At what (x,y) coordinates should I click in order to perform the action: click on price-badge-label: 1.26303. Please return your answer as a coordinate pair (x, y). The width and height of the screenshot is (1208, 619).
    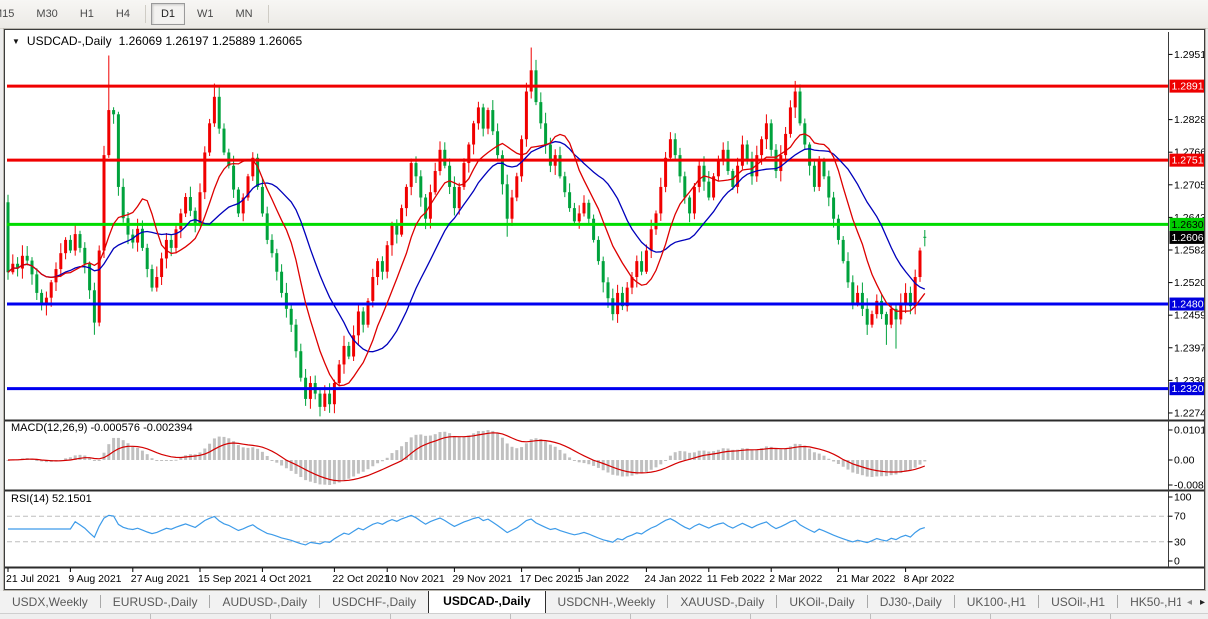
    Looking at the image, I should click on (1188, 225).